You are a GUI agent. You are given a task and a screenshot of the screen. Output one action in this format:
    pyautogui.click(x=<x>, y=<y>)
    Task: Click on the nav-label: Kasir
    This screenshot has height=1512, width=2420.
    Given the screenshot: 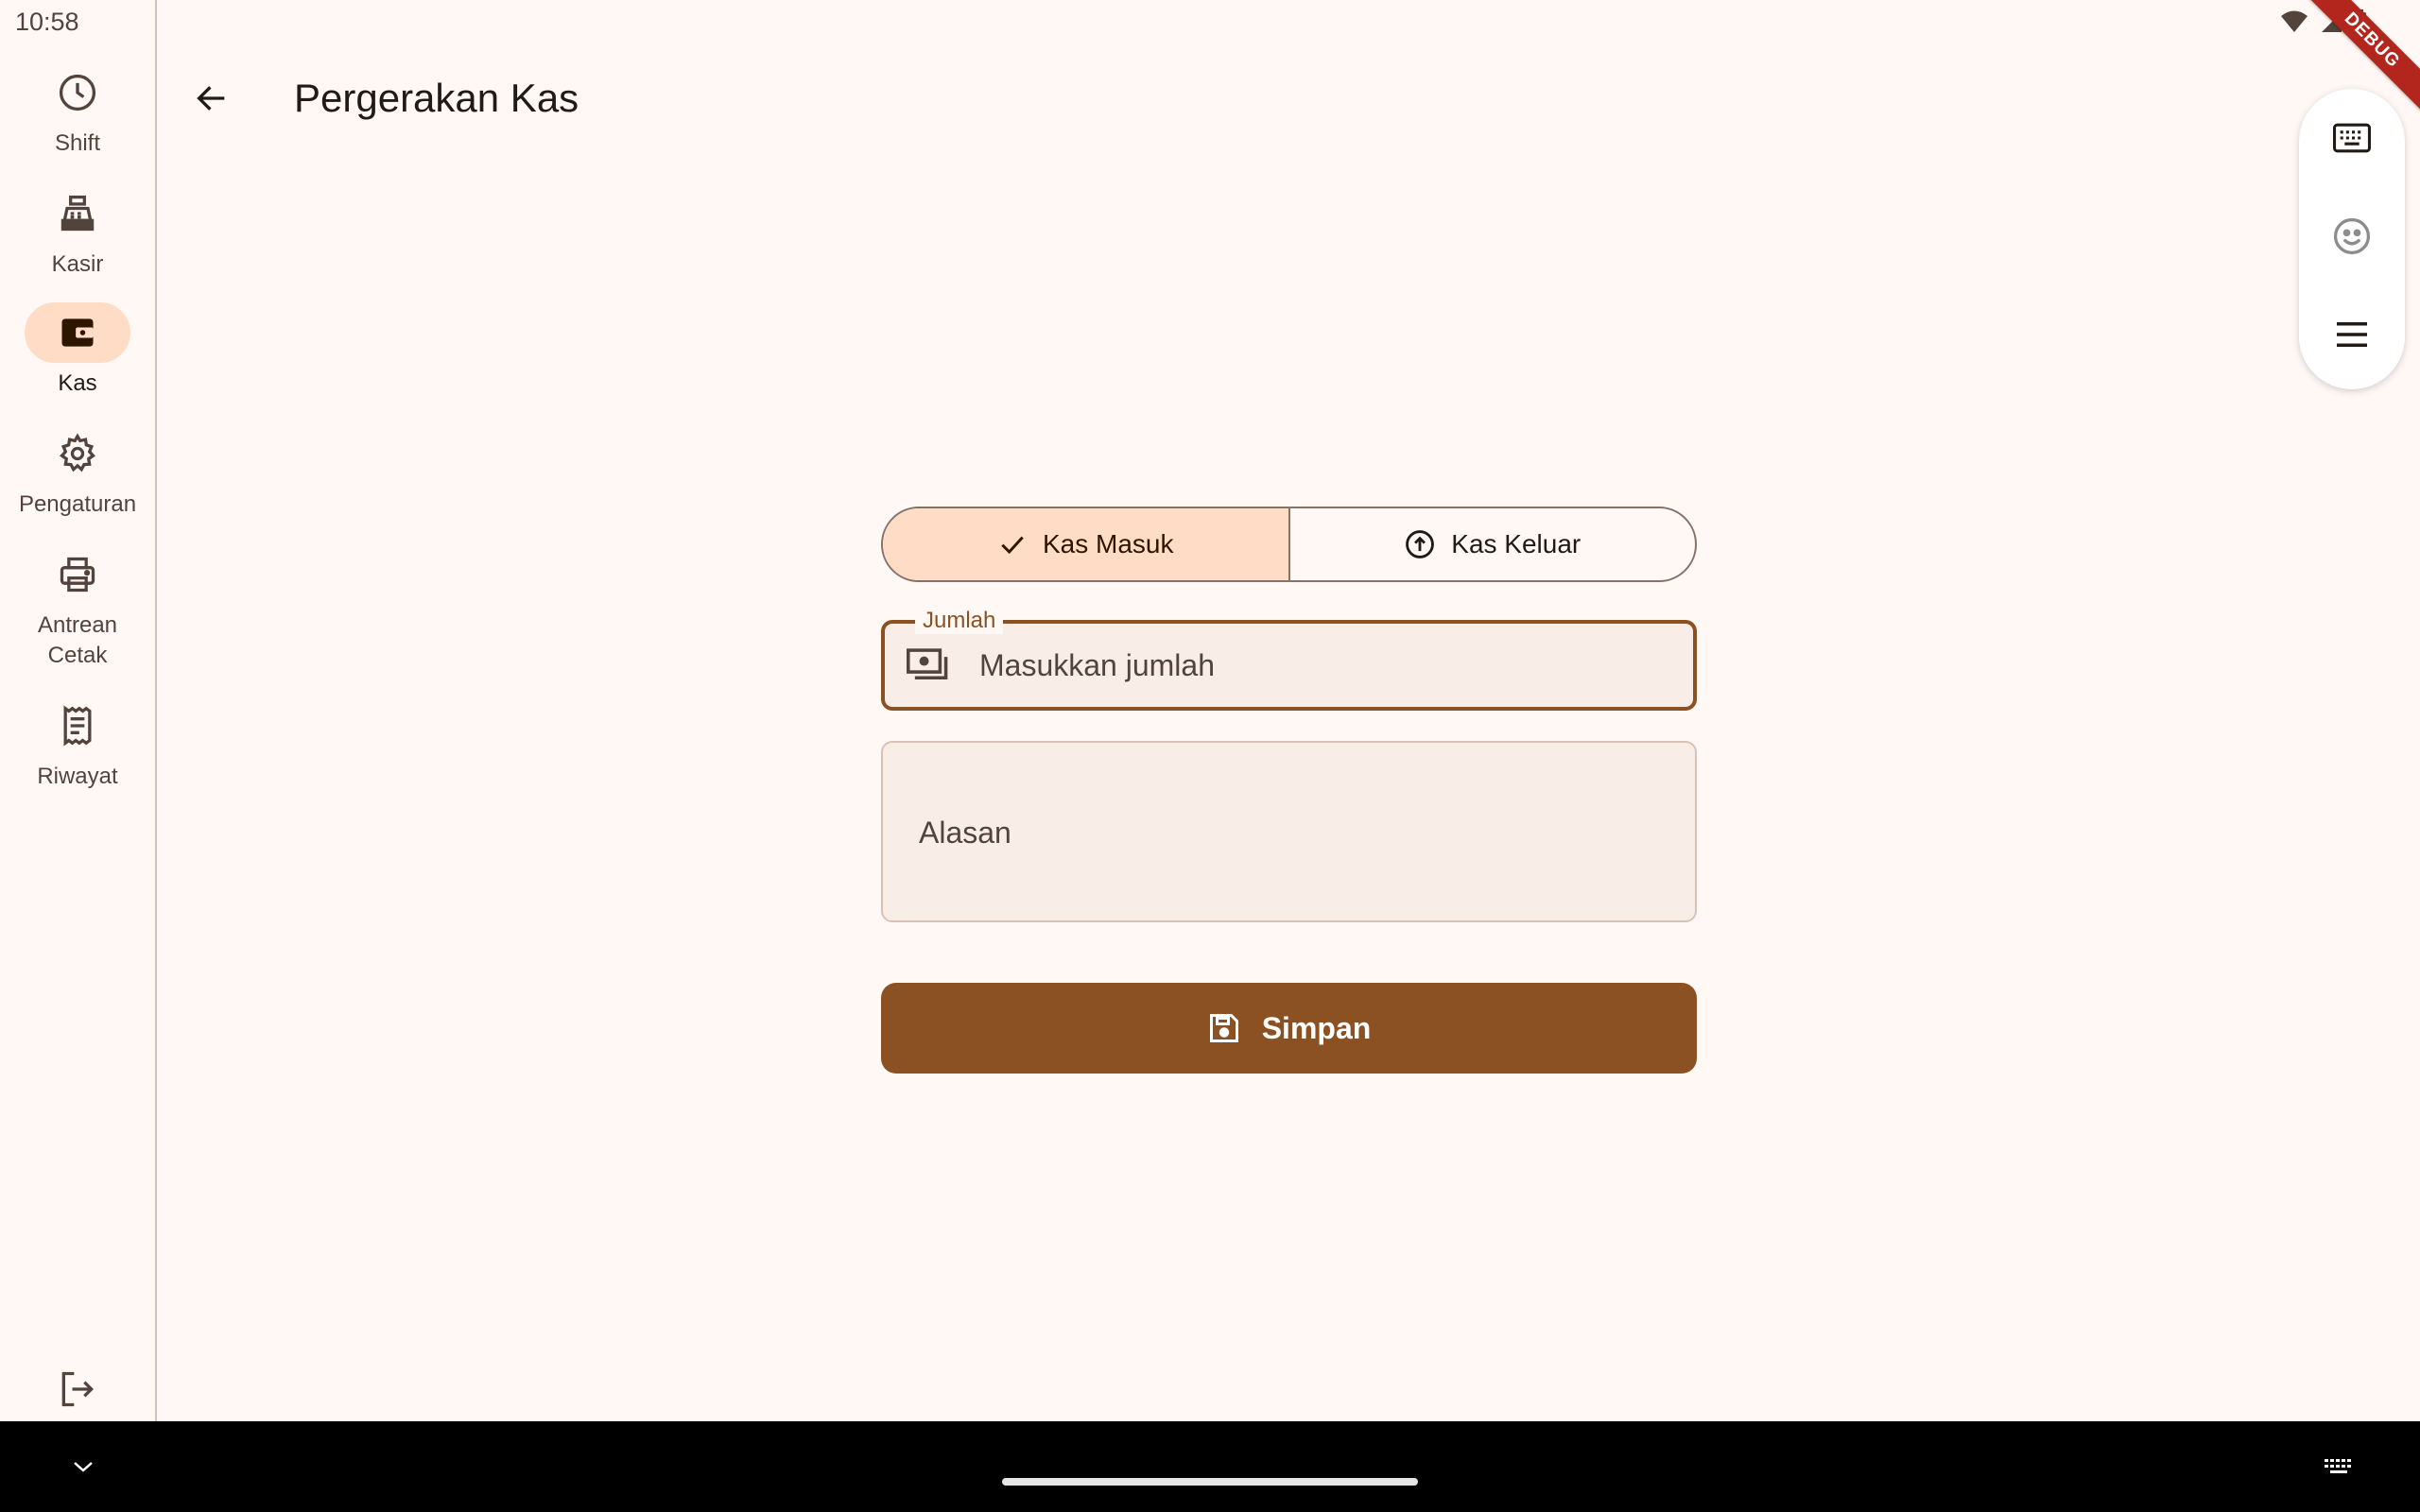 What is the action you would take?
    pyautogui.click(x=77, y=264)
    